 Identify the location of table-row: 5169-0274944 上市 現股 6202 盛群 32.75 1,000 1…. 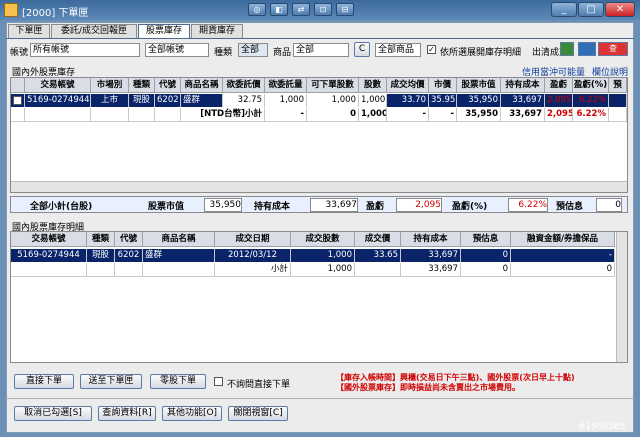
(319, 100).